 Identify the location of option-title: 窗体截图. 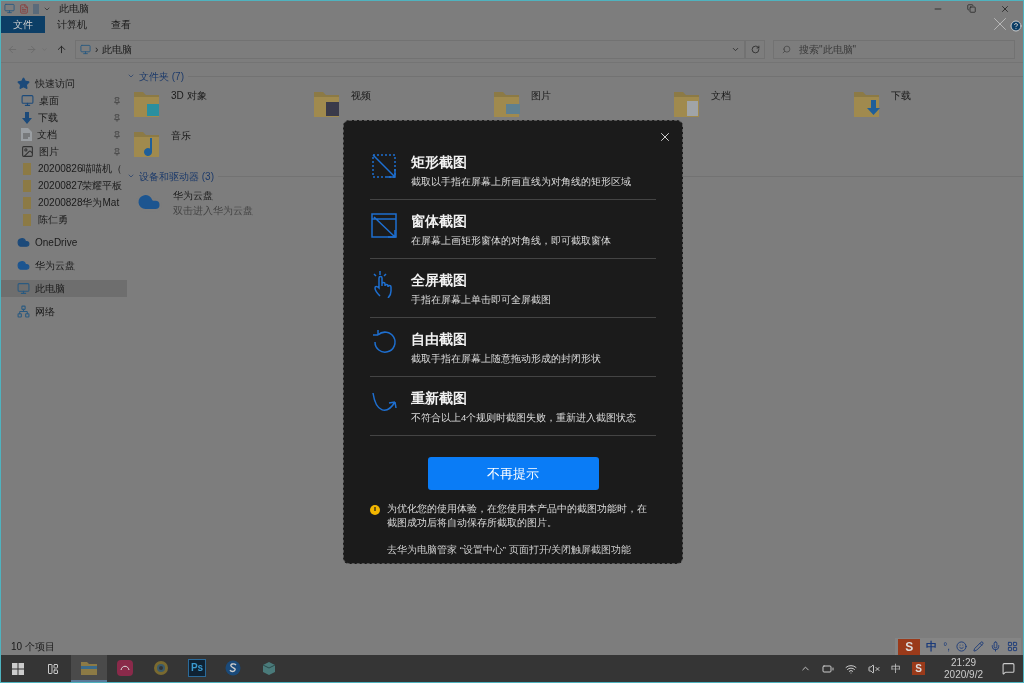
(439, 221).